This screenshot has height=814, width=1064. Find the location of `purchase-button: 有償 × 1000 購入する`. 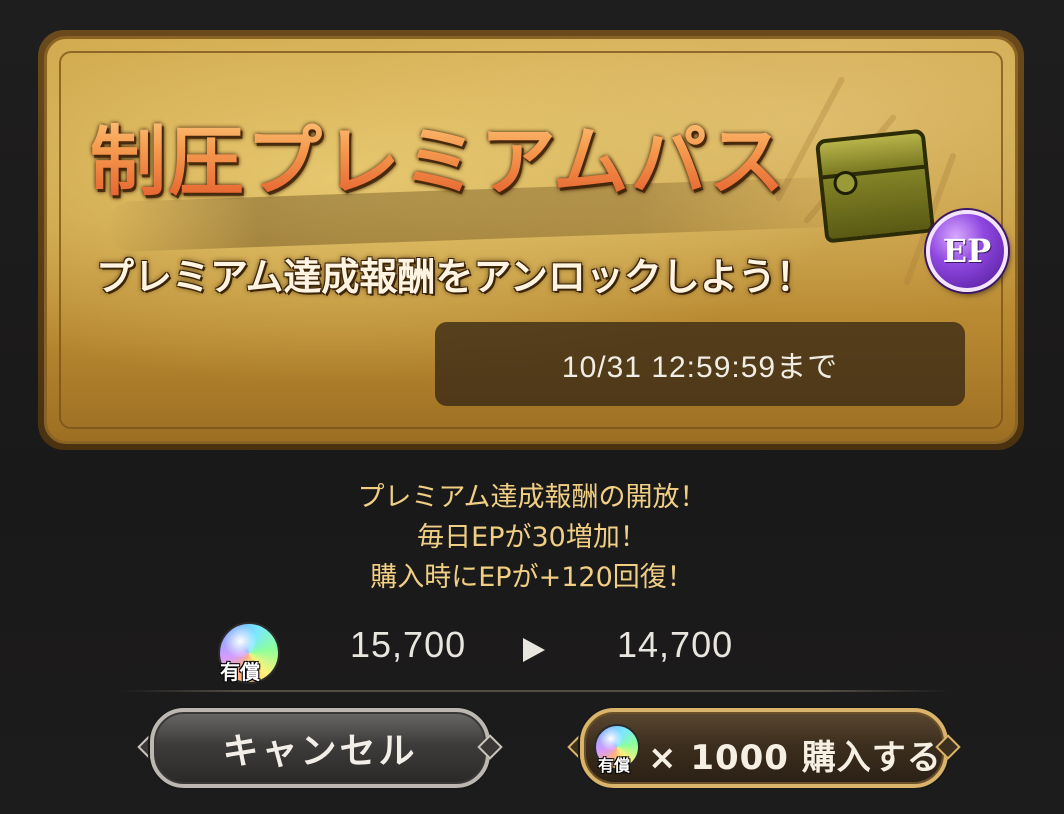

purchase-button: 有償 × 1000 購入する is located at coordinates (764, 748).